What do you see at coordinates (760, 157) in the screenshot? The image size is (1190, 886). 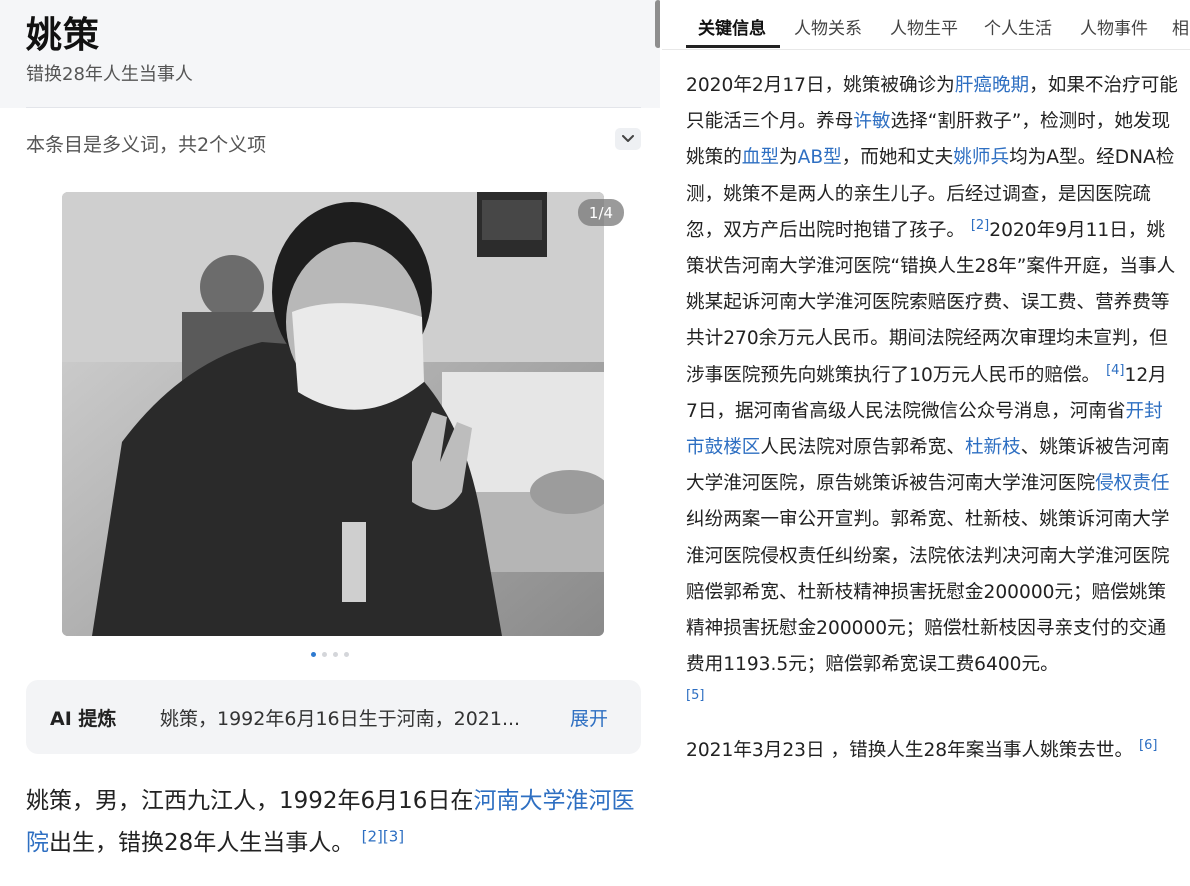 I see `blood-type-link: 血型` at bounding box center [760, 157].